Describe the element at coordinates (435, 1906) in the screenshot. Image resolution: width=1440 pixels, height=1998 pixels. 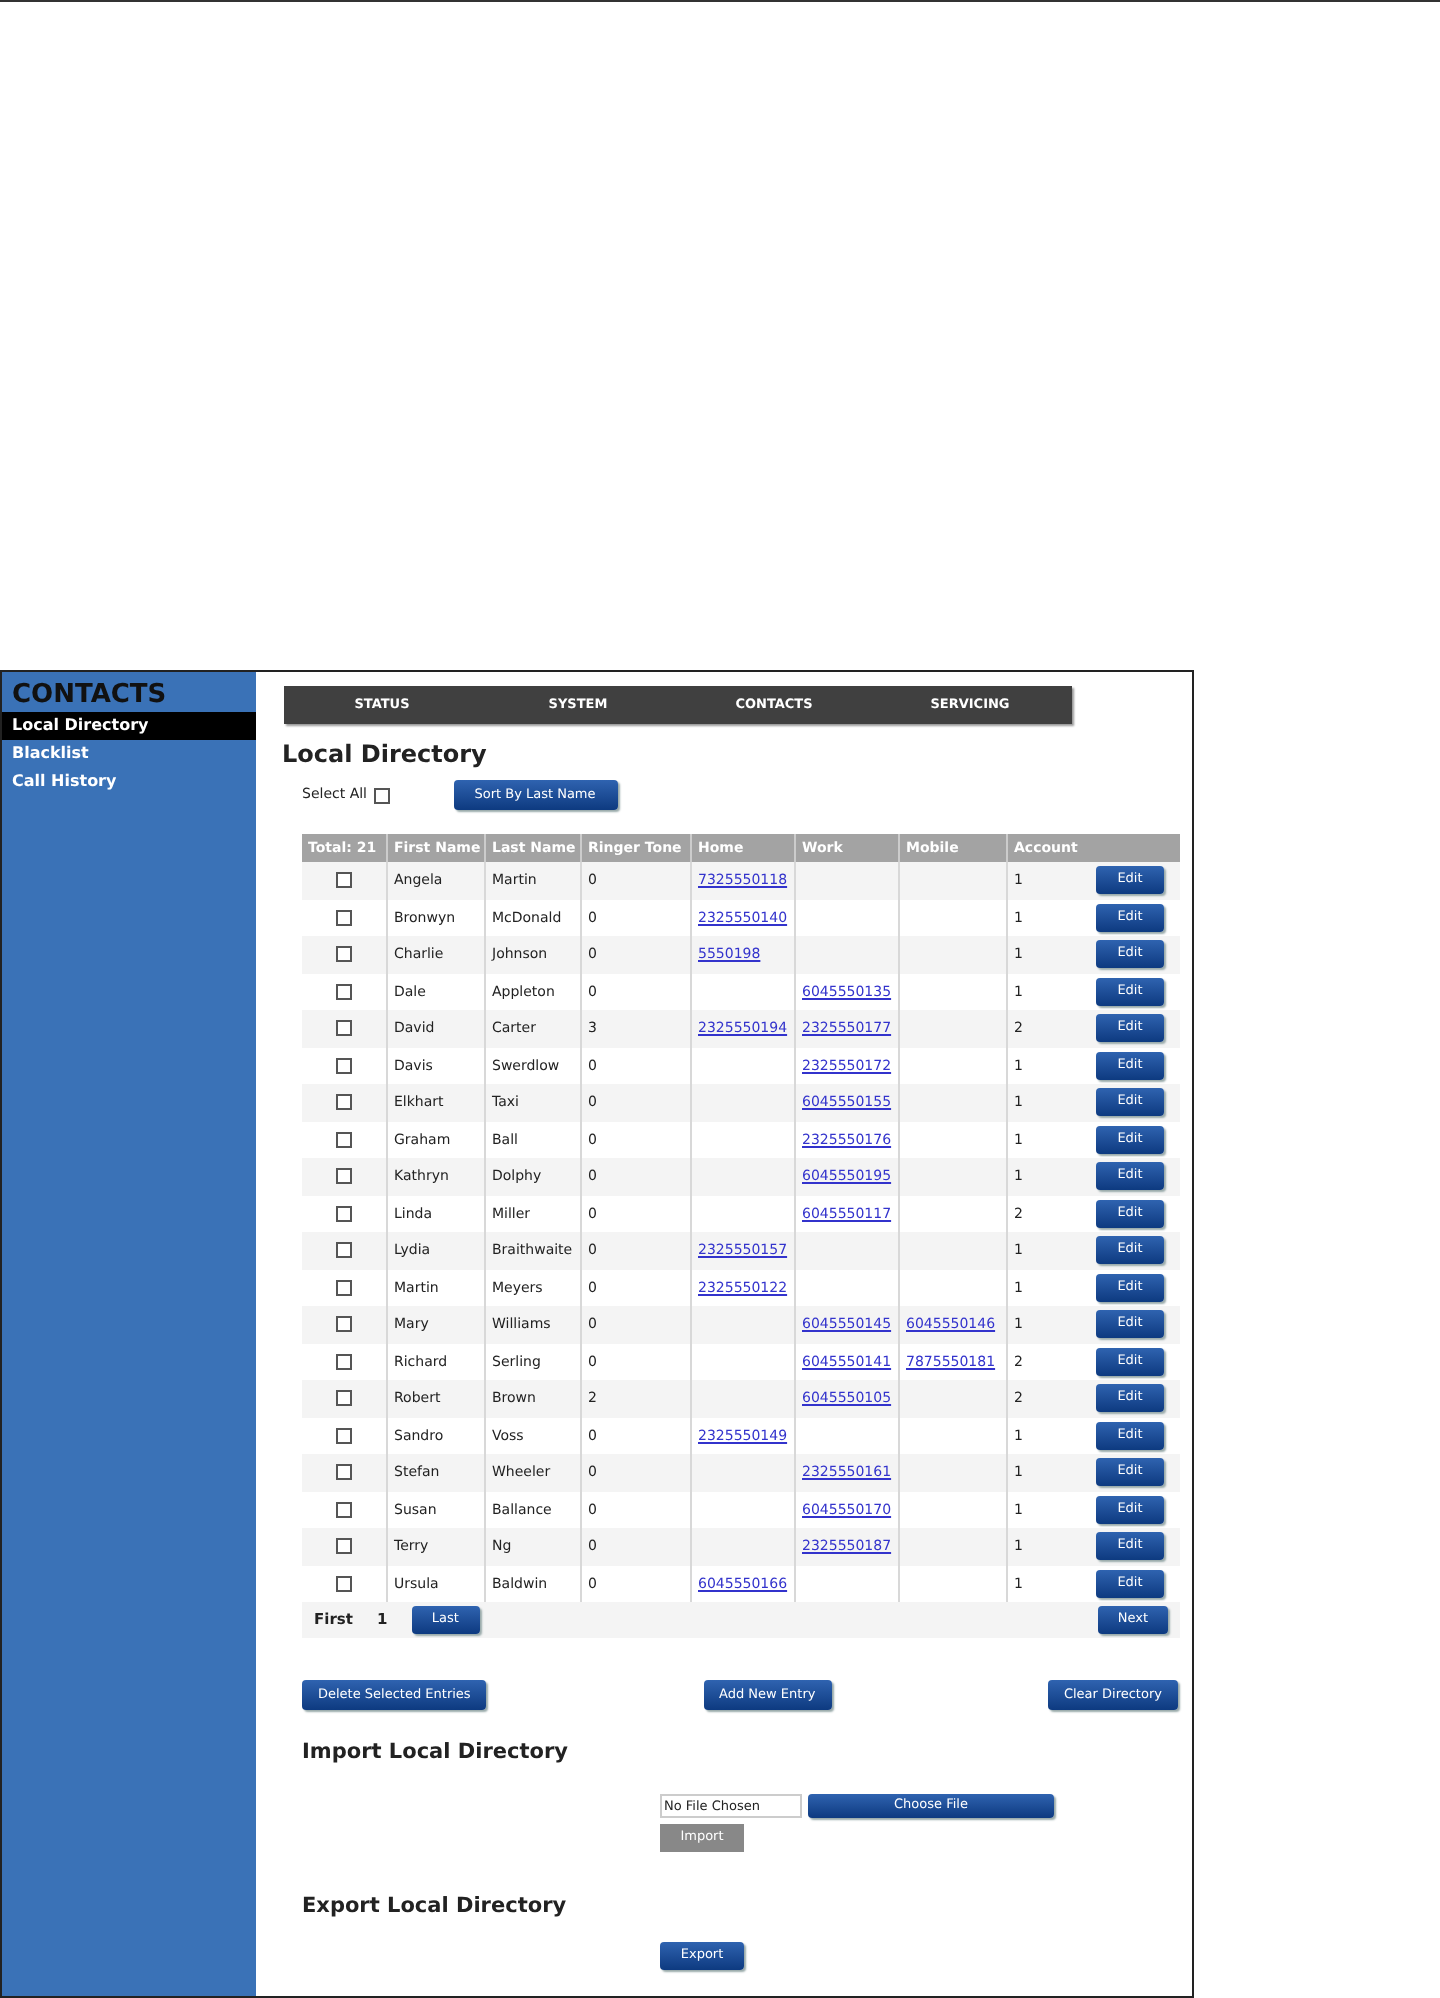
I see `section-heading: Export Local Directory` at that location.